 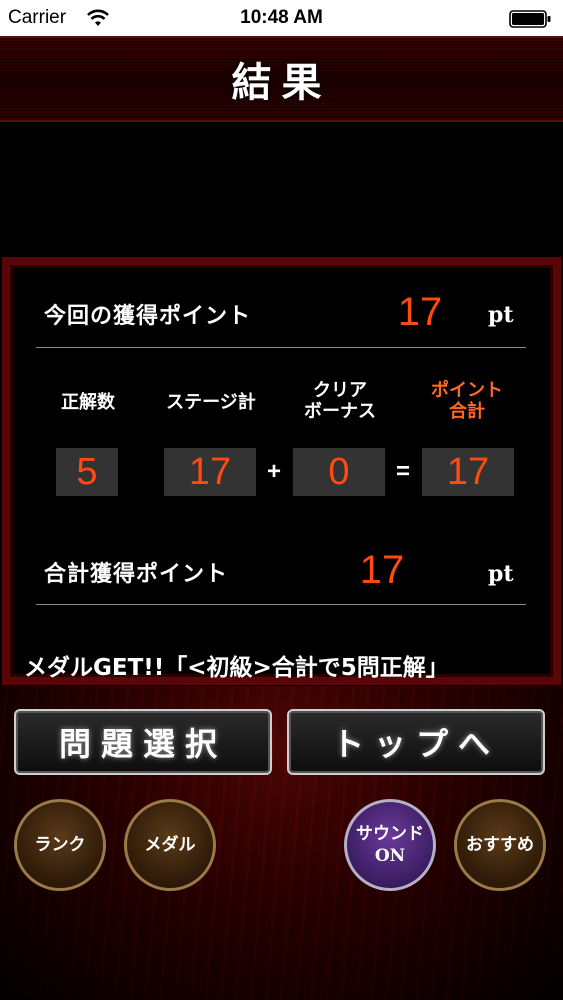 What do you see at coordinates (390, 856) in the screenshot?
I see `sound-label-line2: ON` at bounding box center [390, 856].